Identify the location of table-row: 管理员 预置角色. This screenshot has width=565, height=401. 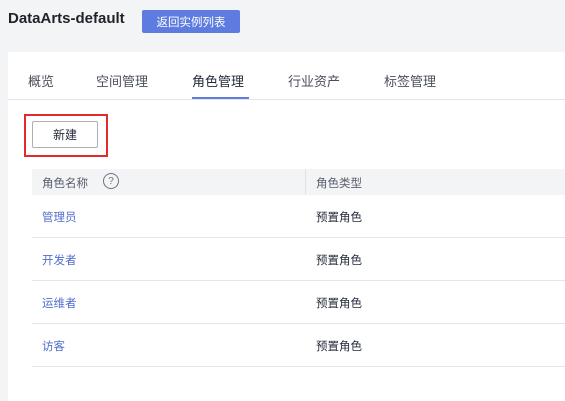
(298, 216).